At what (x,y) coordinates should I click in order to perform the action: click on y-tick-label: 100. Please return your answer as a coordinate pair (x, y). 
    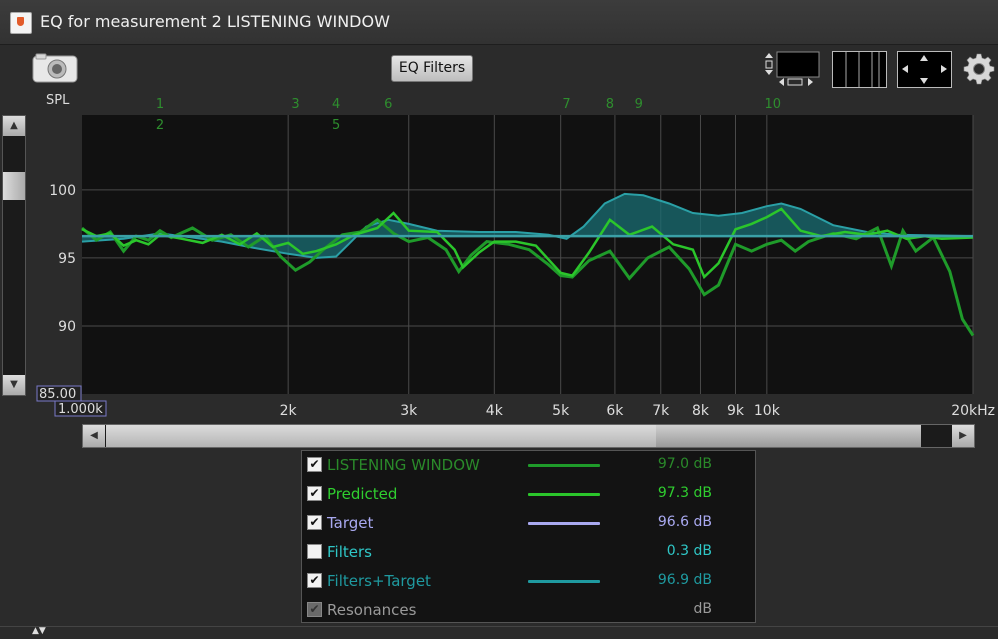
    Looking at the image, I should click on (62, 191).